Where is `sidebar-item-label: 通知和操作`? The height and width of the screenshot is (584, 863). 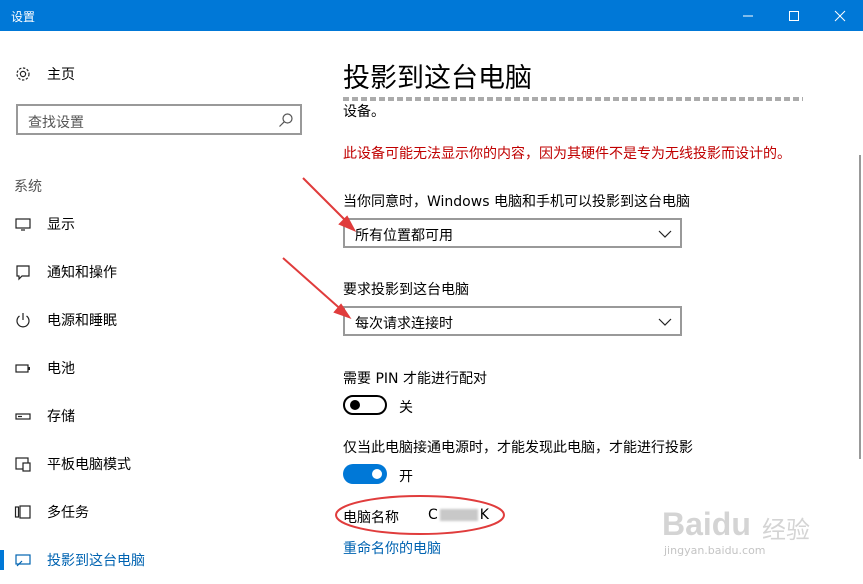
sidebar-item-label: 通知和操作 is located at coordinates (82, 273).